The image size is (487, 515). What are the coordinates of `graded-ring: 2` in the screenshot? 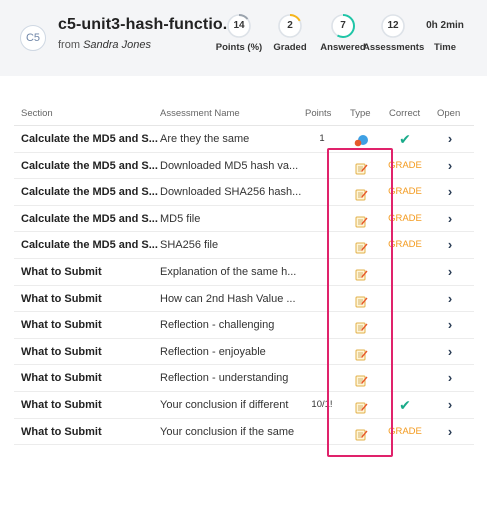 It's located at (290, 26).